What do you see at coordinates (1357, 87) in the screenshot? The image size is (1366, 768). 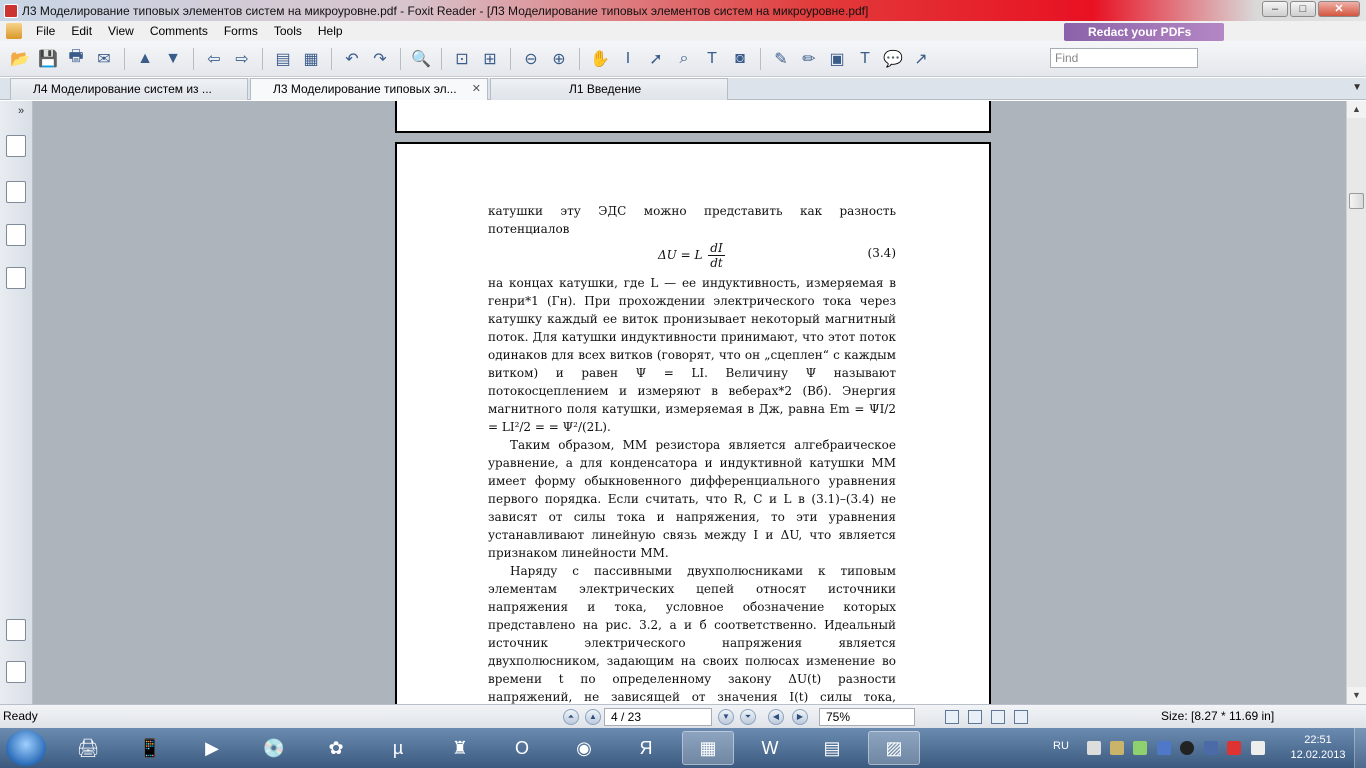 I see `tab-list-dropdown-icon: ▼` at bounding box center [1357, 87].